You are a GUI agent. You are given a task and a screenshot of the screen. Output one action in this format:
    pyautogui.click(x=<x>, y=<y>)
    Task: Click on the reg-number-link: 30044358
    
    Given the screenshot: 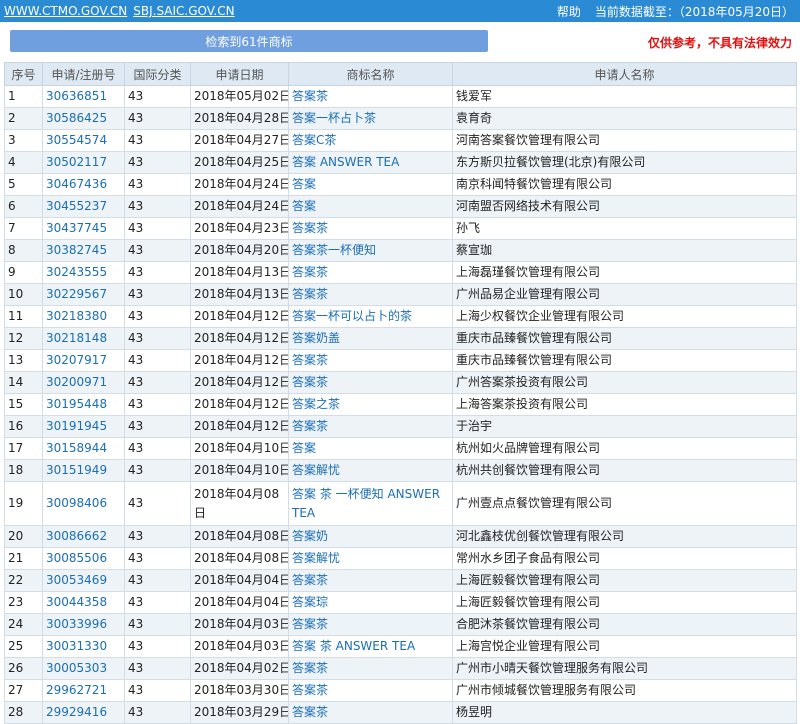 What is the action you would take?
    pyautogui.click(x=76, y=602)
    